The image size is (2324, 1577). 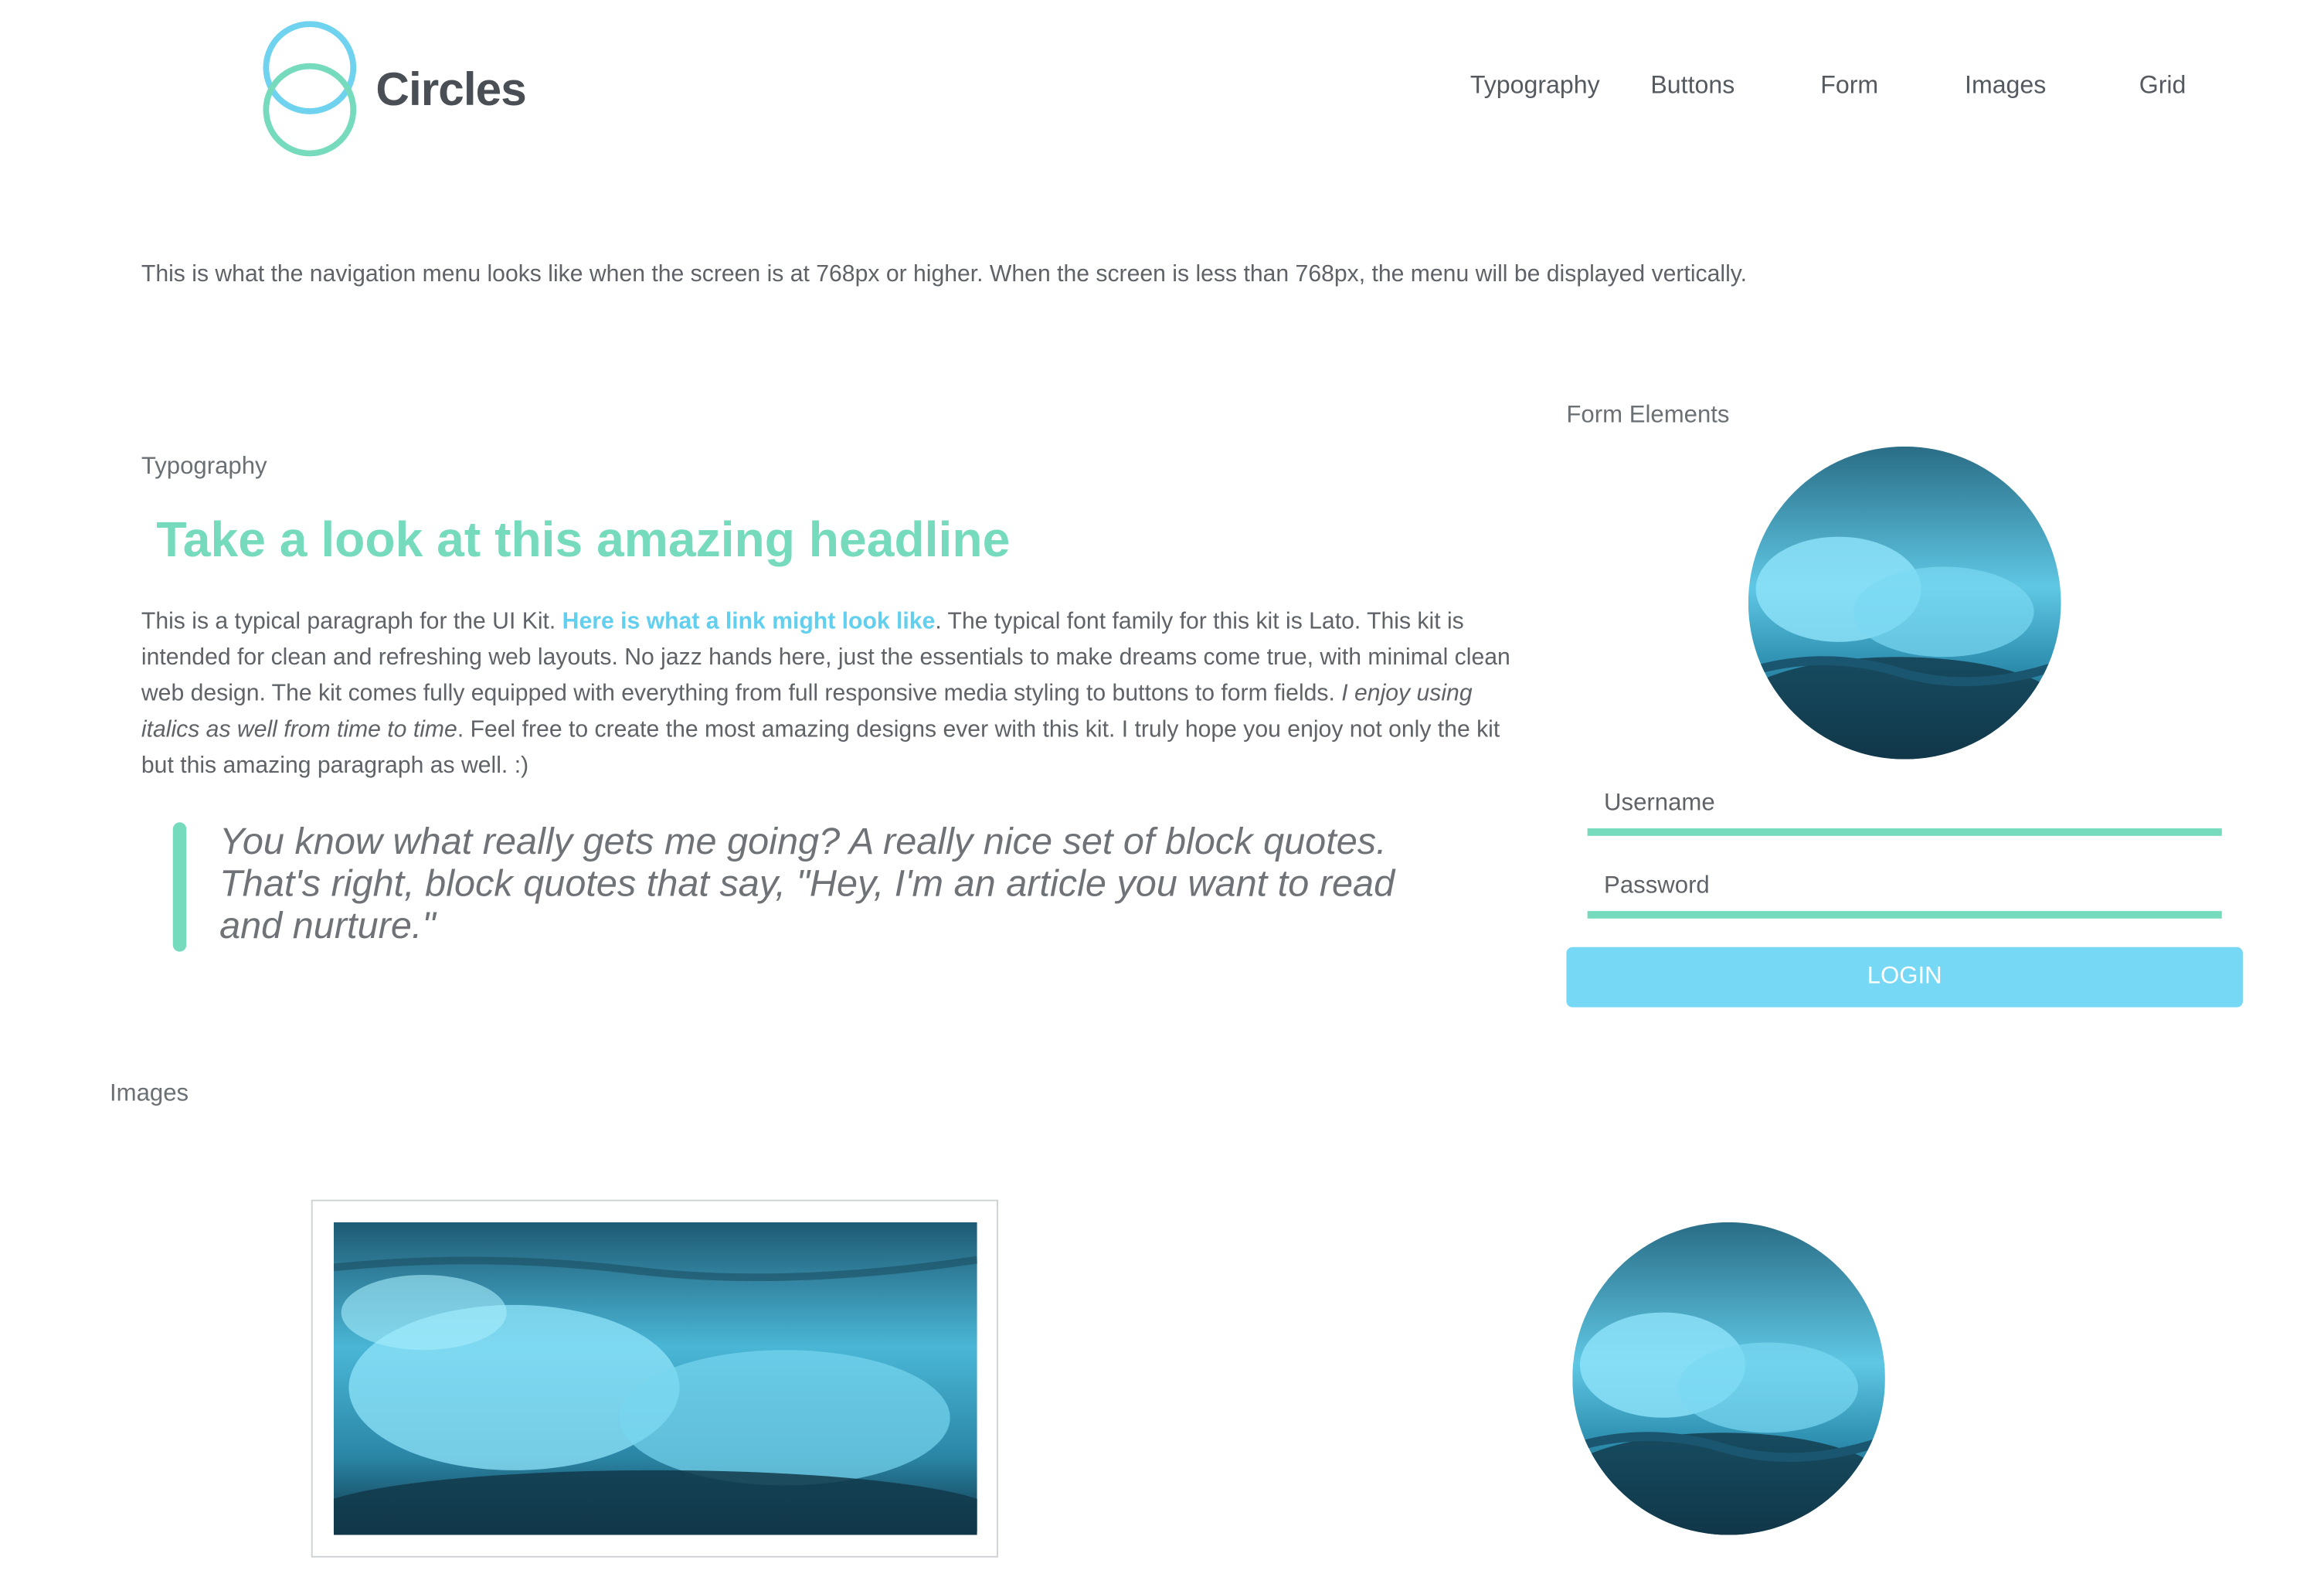 I want to click on nav-buttons: Buttons, so click(x=1692, y=86).